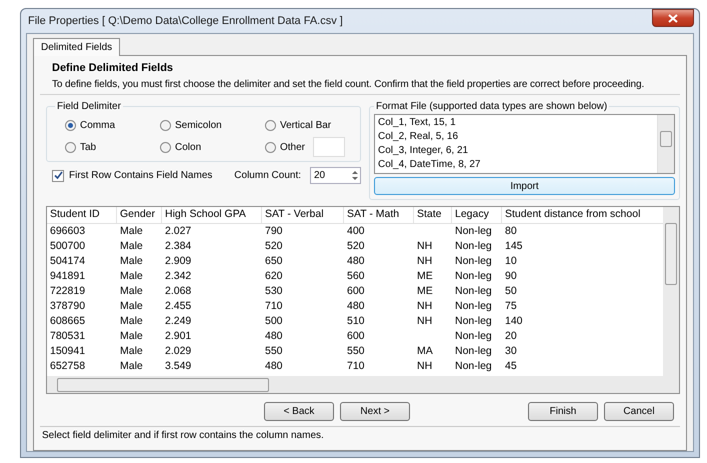 This screenshot has width=707, height=463. What do you see at coordinates (139, 215) in the screenshot?
I see `column-header: Gender` at bounding box center [139, 215].